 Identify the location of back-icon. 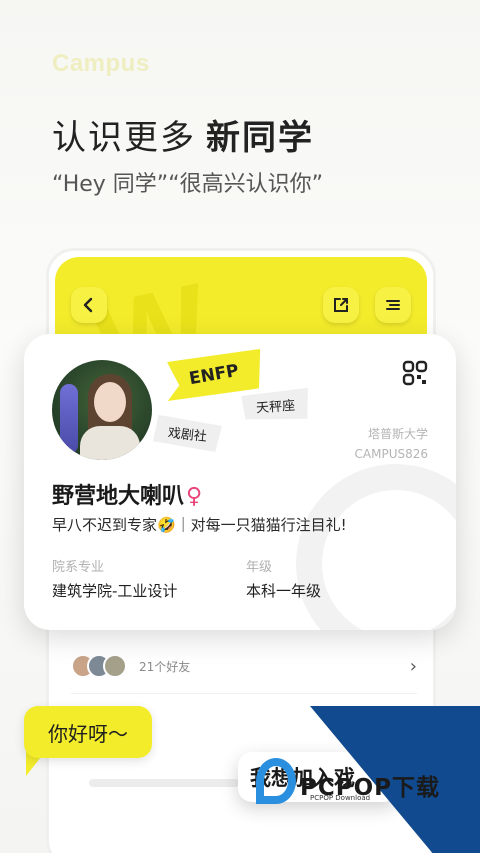
(88, 305).